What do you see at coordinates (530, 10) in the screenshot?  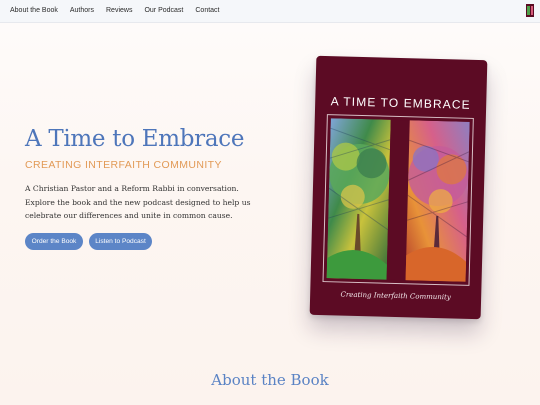 I see `book-thumbnail-icon` at bounding box center [530, 10].